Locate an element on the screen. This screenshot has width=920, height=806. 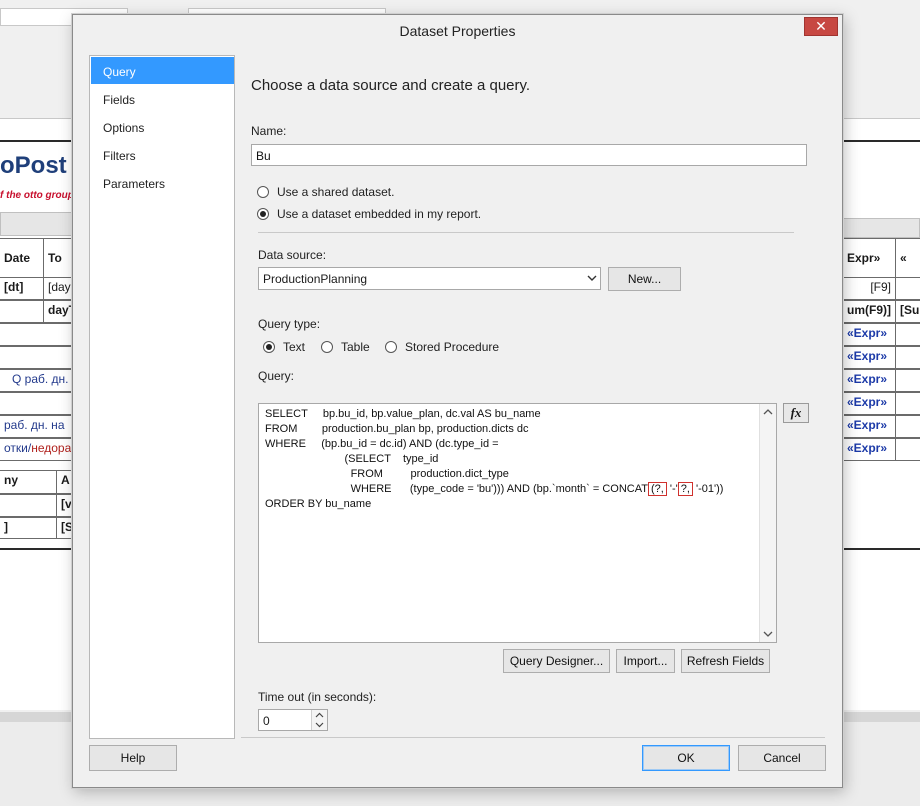
ok-button: OK is located at coordinates (686, 758).